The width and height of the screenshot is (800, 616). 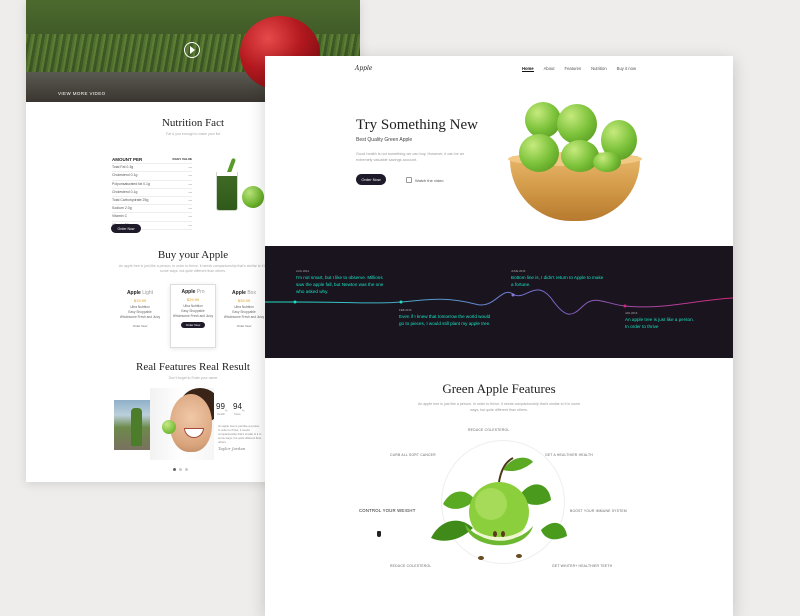 I want to click on woman-eating-apple-photo, so click(x=182, y=424).